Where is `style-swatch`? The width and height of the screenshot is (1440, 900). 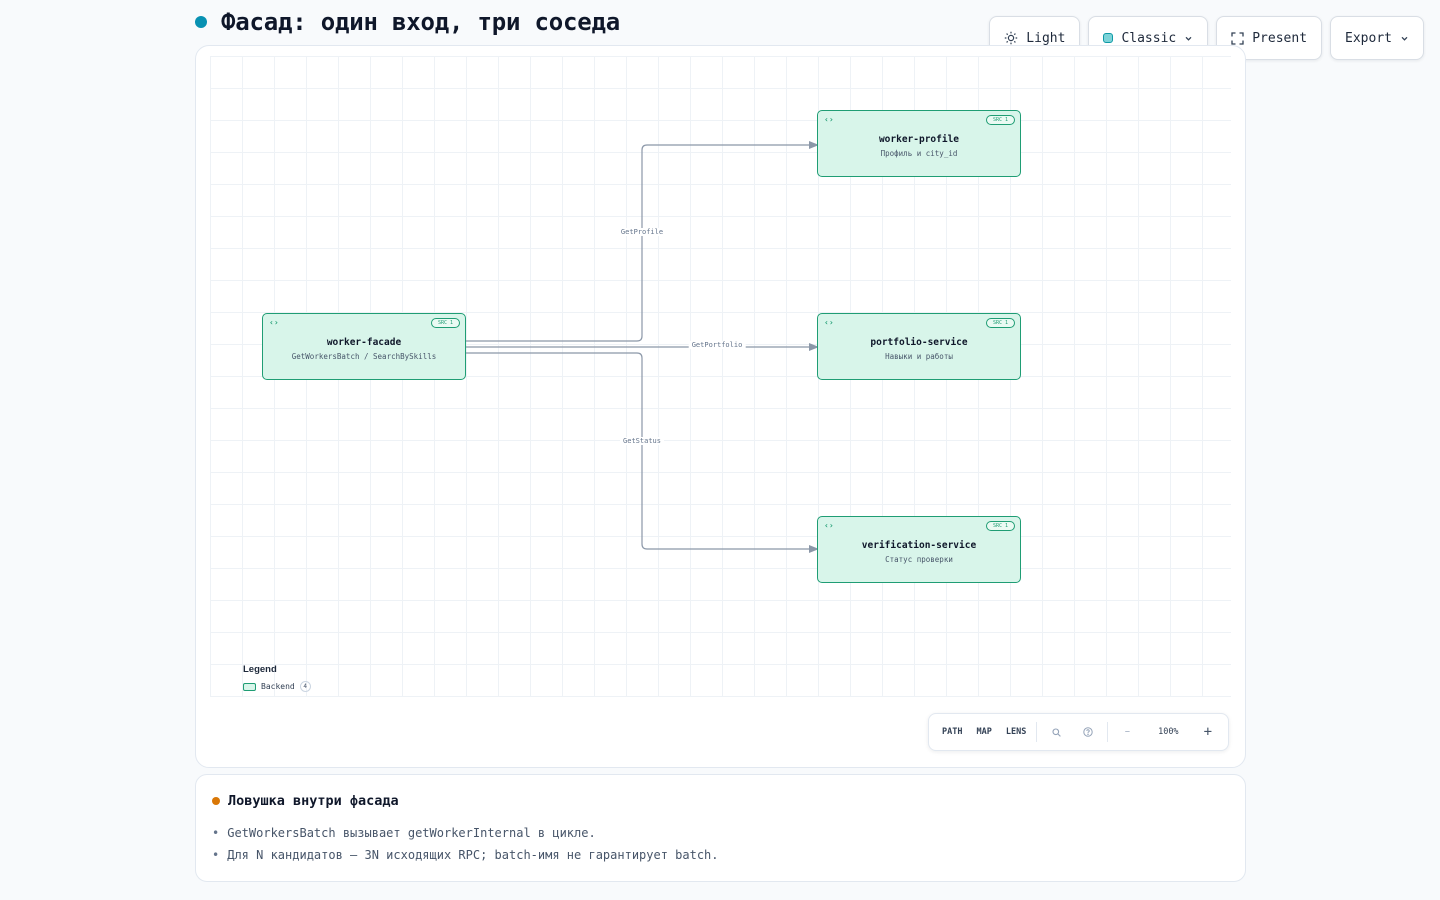
style-swatch is located at coordinates (1108, 38).